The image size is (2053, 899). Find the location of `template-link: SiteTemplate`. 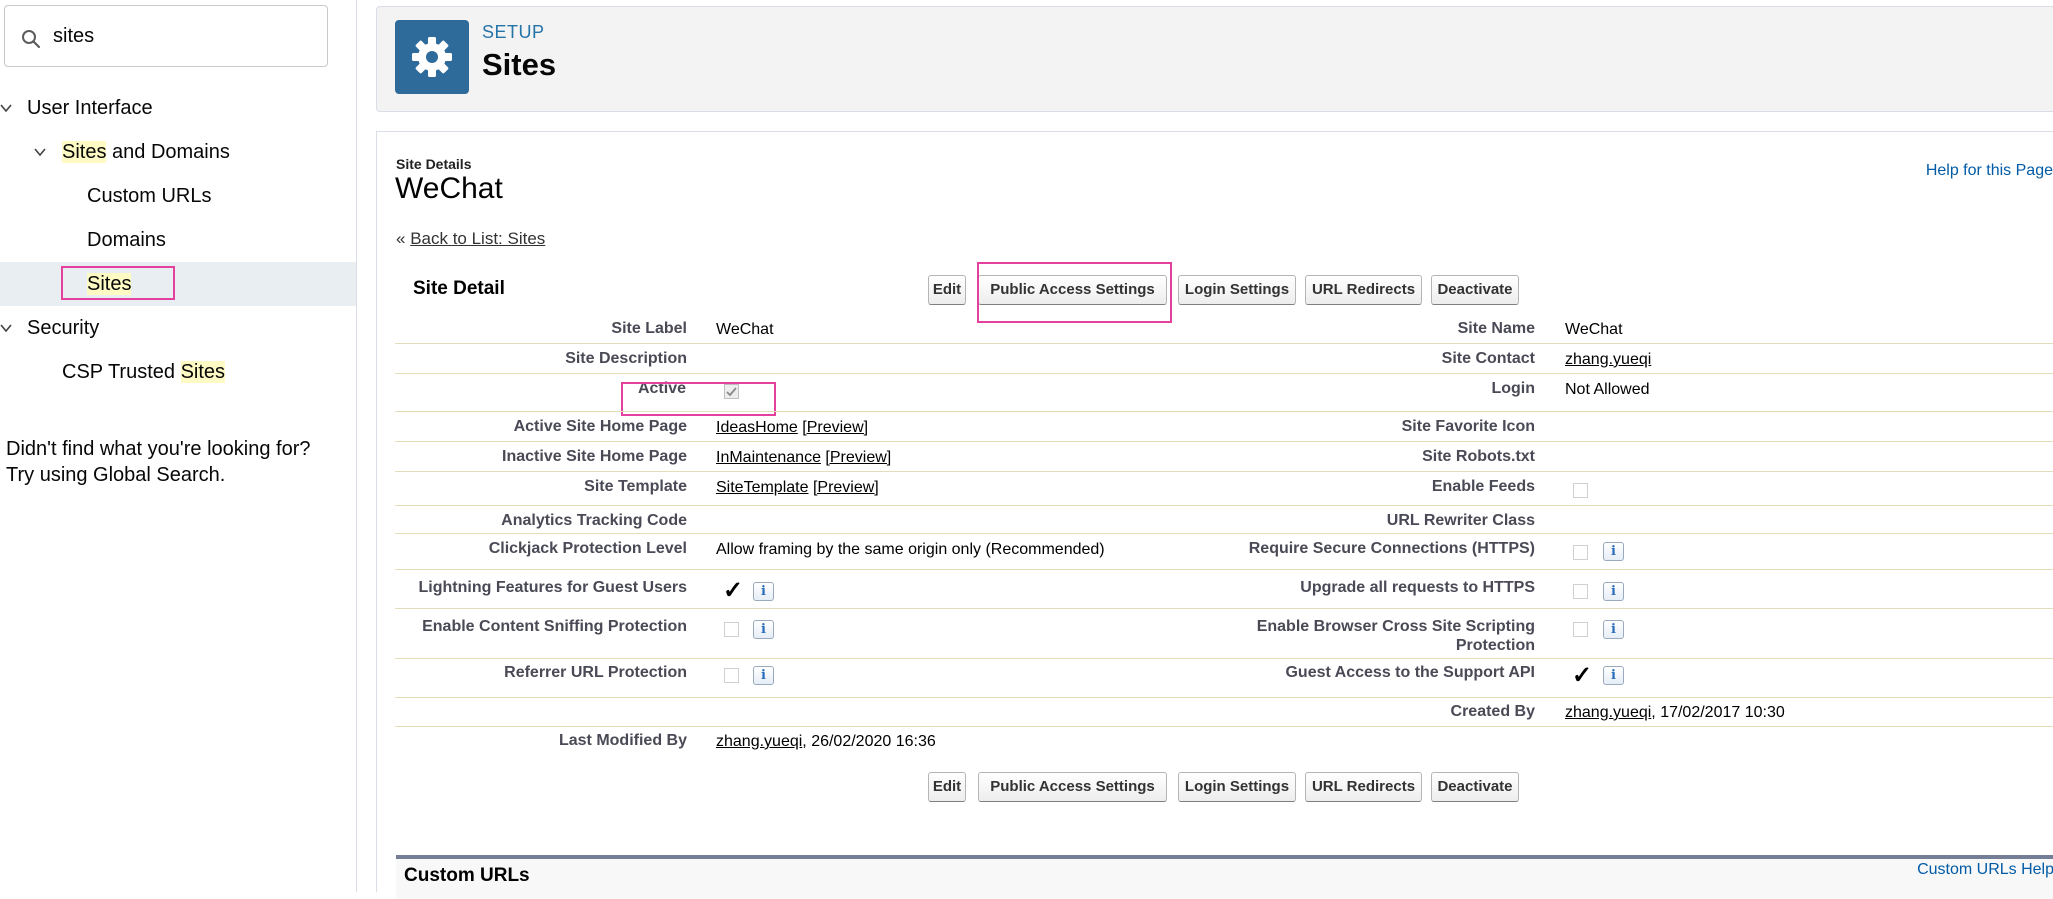

template-link: SiteTemplate is located at coordinates (762, 487).